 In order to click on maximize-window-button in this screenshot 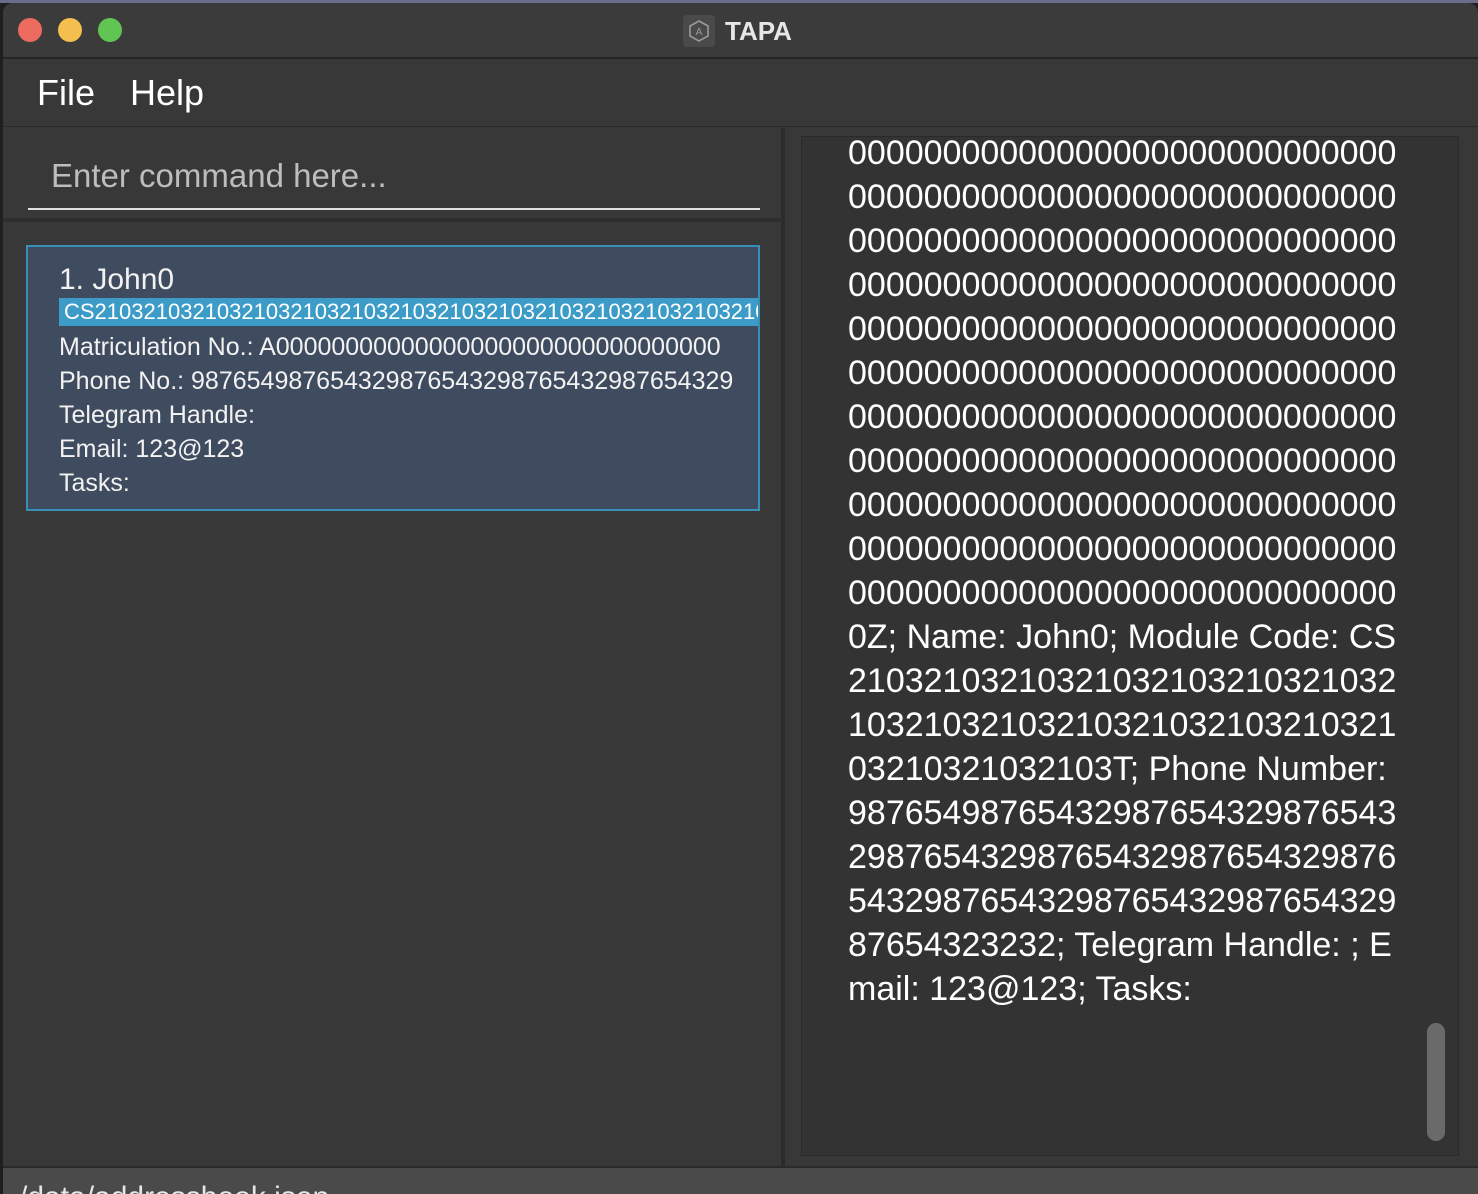, I will do `click(110, 30)`.